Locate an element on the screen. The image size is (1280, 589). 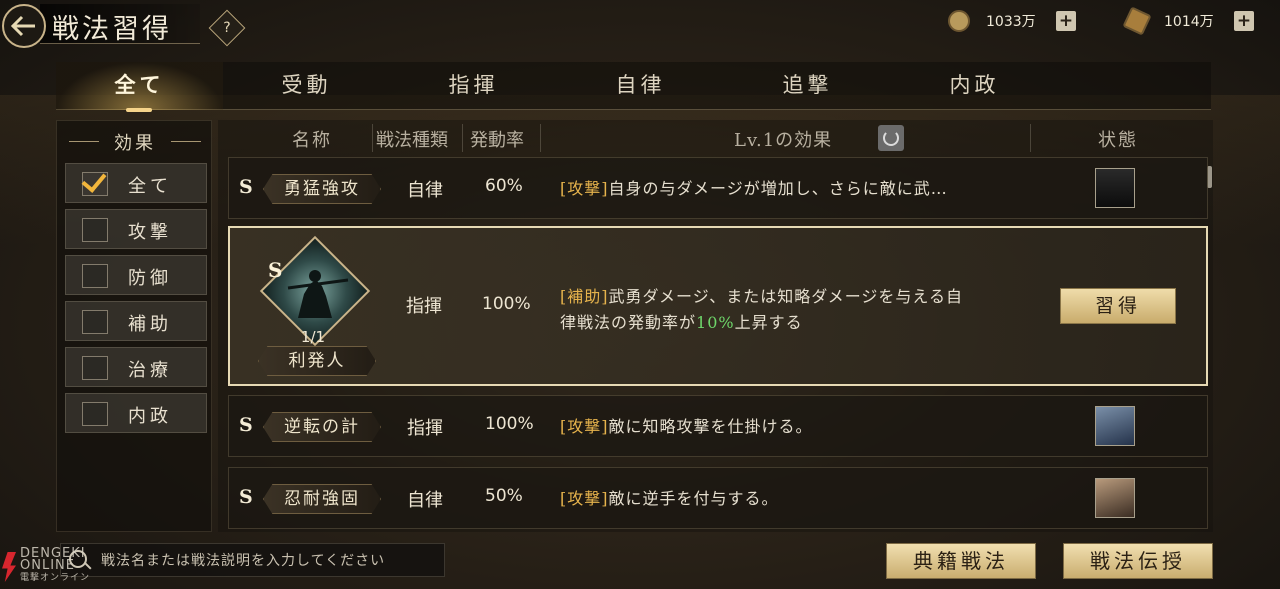
tab-pursuit: 追撃 is located at coordinates (807, 86).